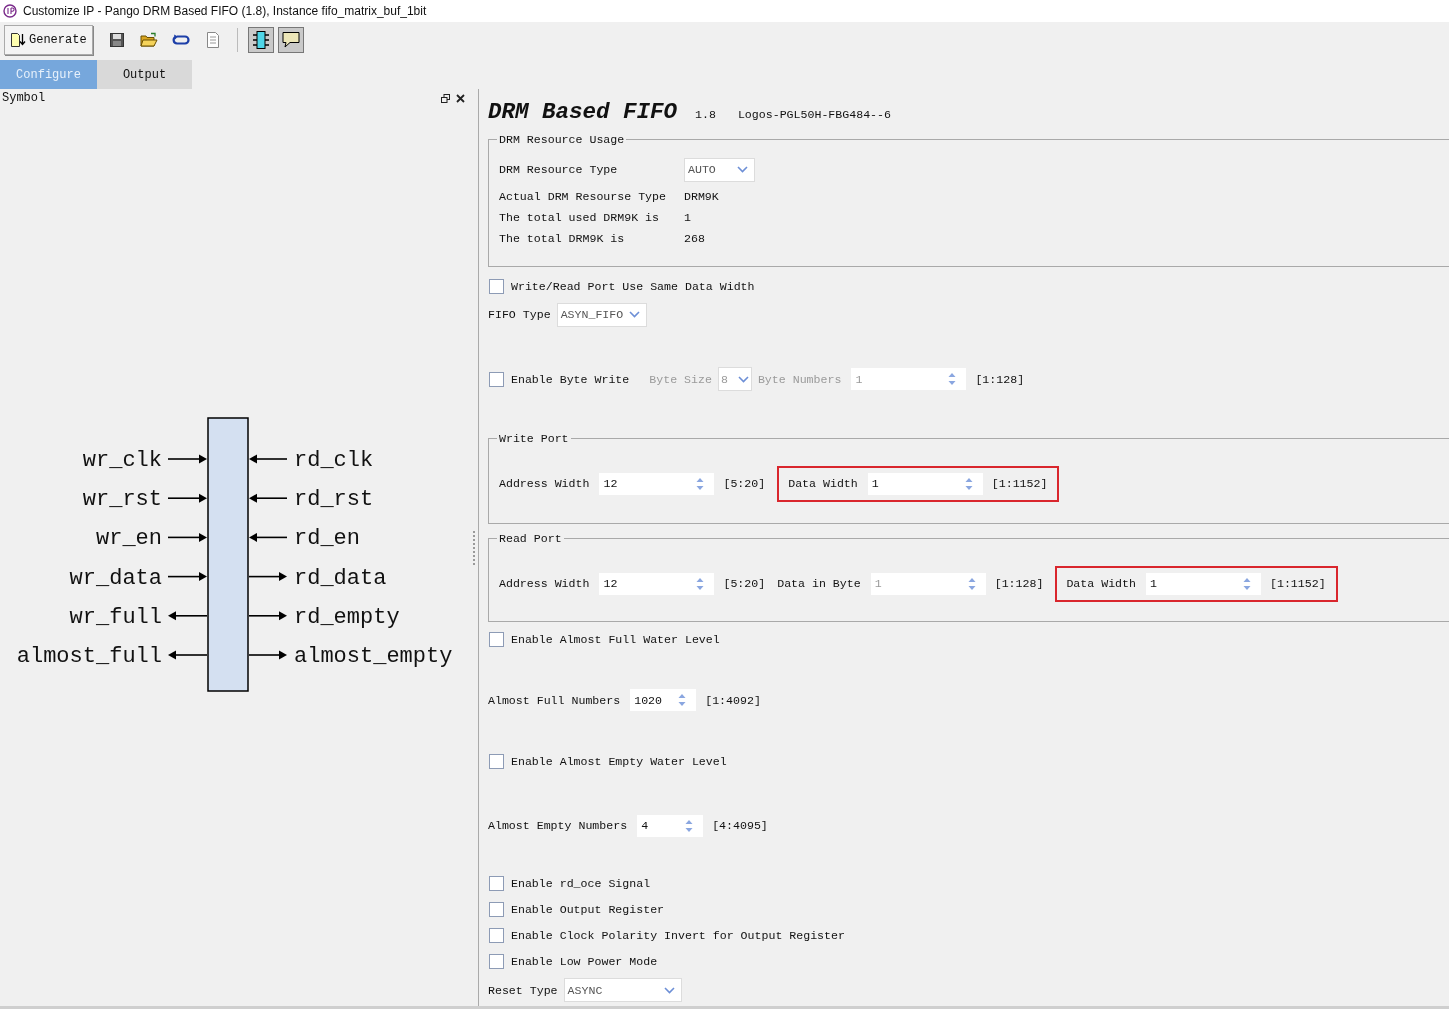 Image resolution: width=1449 pixels, height=1009 pixels. I want to click on field-label: Byte Numbers, so click(799, 379).